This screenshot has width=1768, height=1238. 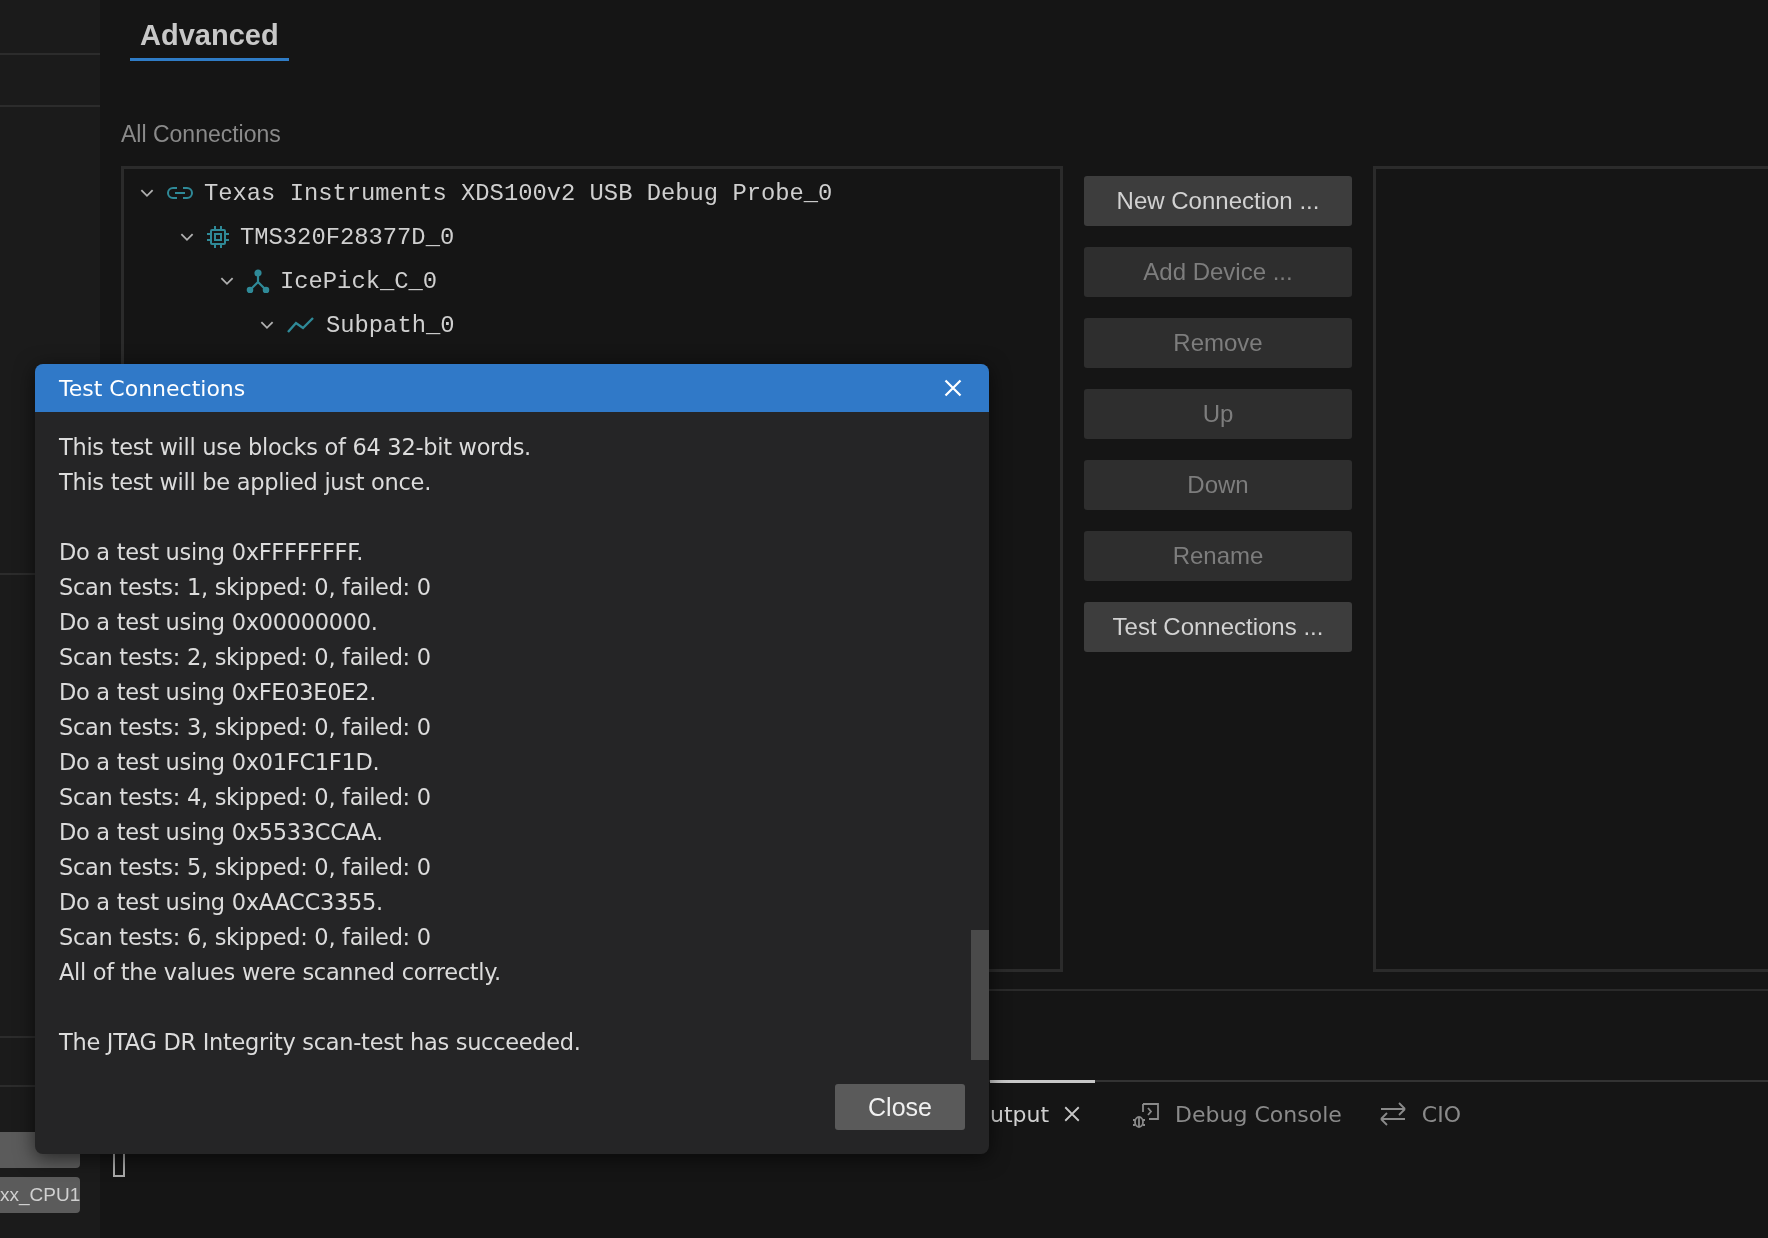 I want to click on branch-icon, so click(x=258, y=281).